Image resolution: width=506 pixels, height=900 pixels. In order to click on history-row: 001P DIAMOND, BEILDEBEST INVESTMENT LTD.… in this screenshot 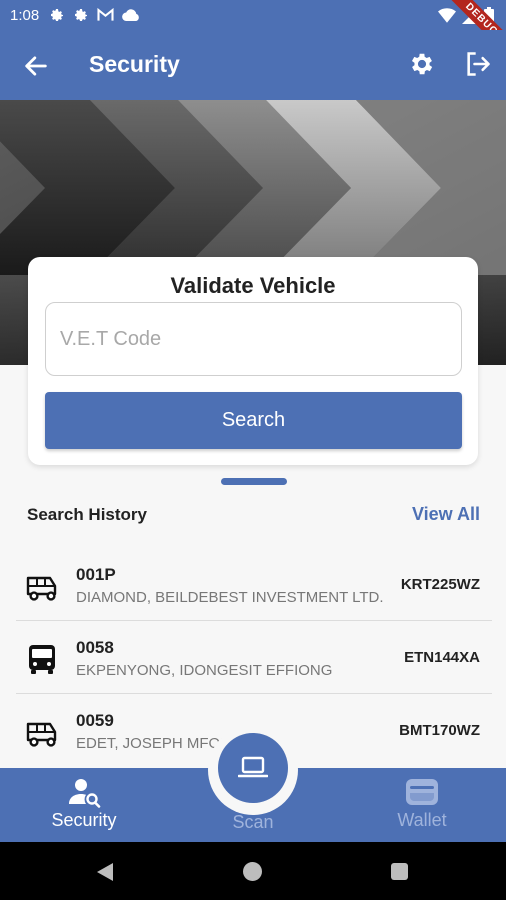, I will do `click(254, 584)`.